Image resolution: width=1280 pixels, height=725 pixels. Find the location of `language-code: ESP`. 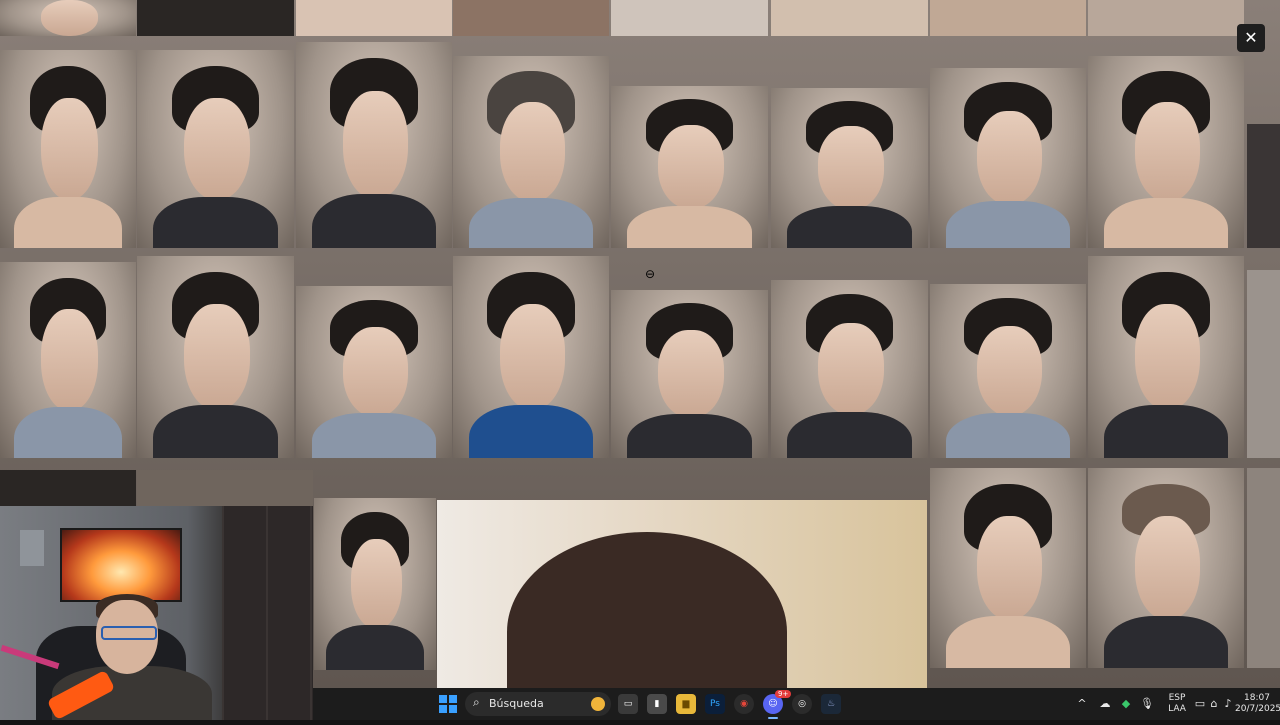

language-code: ESP is located at coordinates (1177, 698).